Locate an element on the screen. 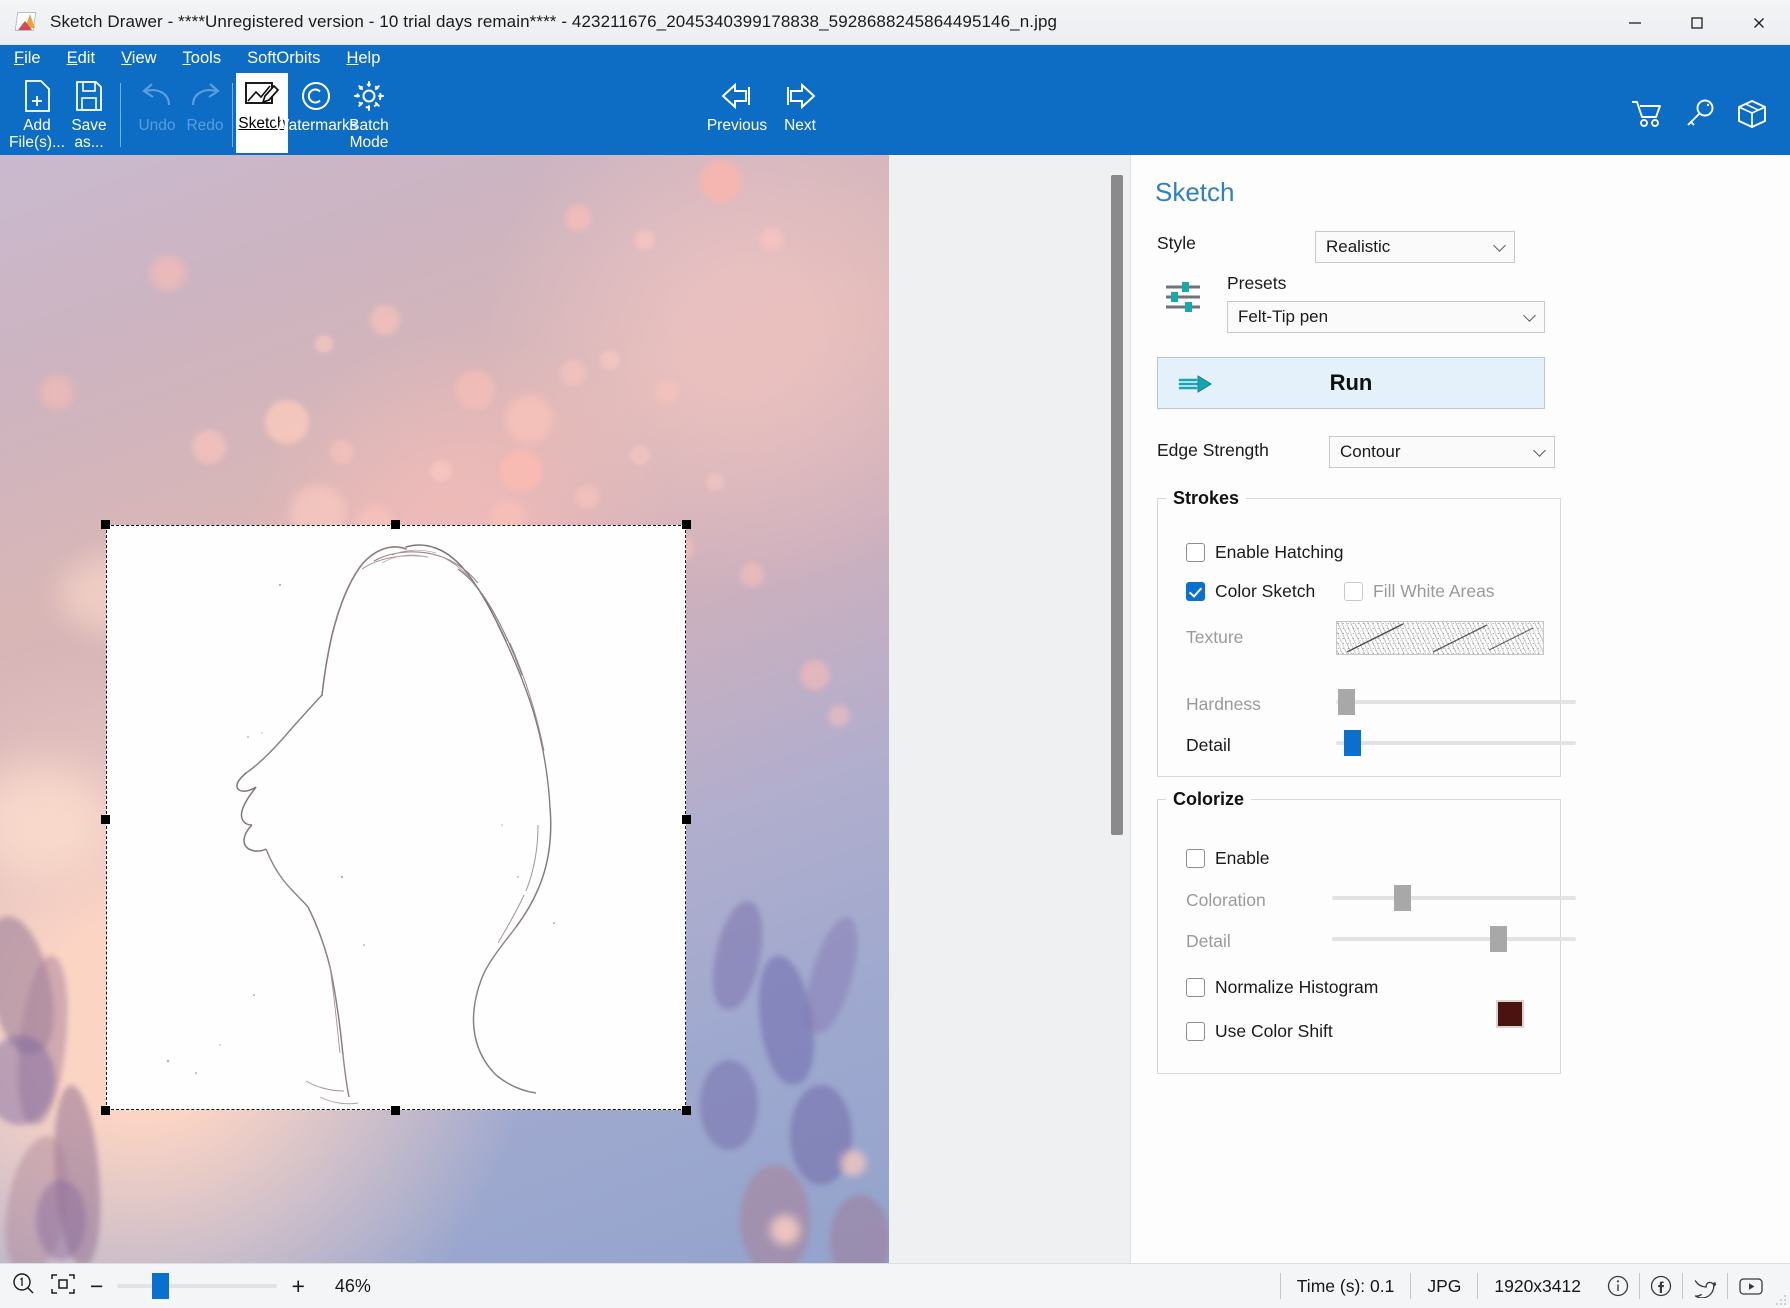 Image resolution: width=1790 pixels, height=1308 pixels. selection-handle-top-right is located at coordinates (686, 524).